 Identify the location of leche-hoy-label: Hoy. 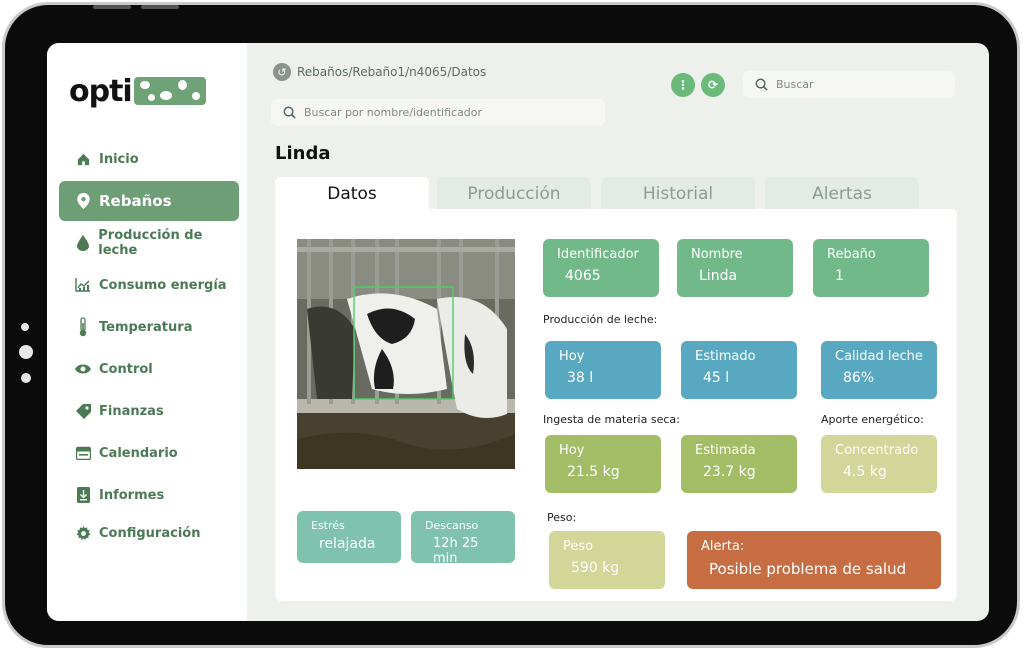
(572, 356).